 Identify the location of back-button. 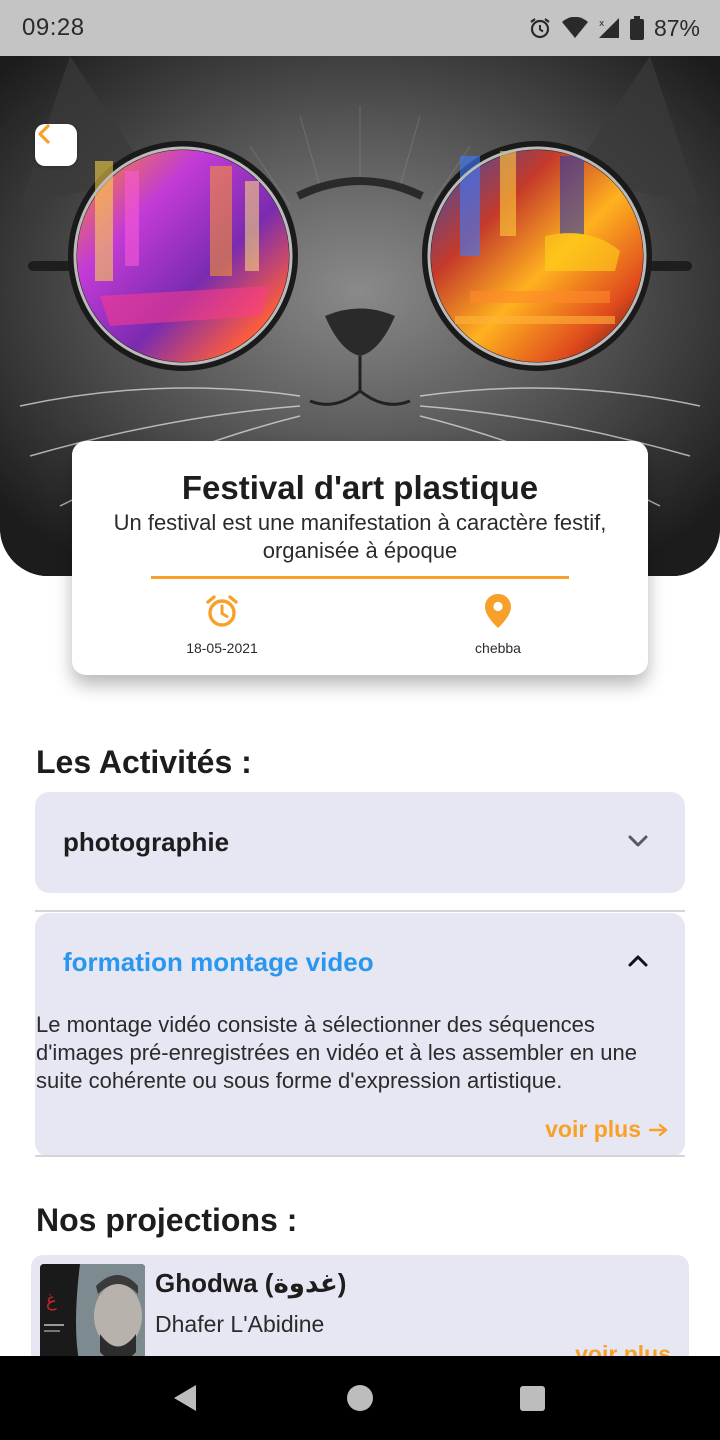
(56, 145).